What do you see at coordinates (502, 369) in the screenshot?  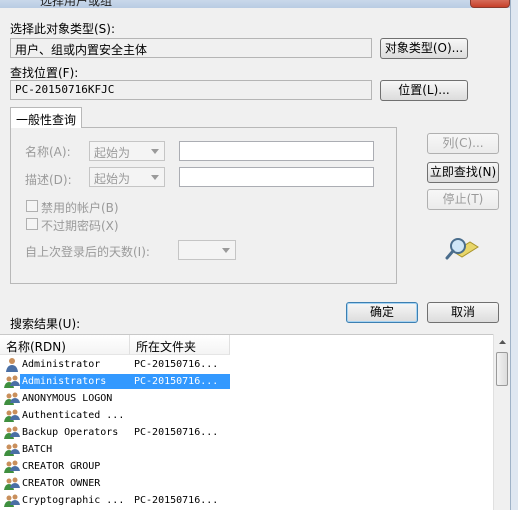 I see `scroll-thumb` at bounding box center [502, 369].